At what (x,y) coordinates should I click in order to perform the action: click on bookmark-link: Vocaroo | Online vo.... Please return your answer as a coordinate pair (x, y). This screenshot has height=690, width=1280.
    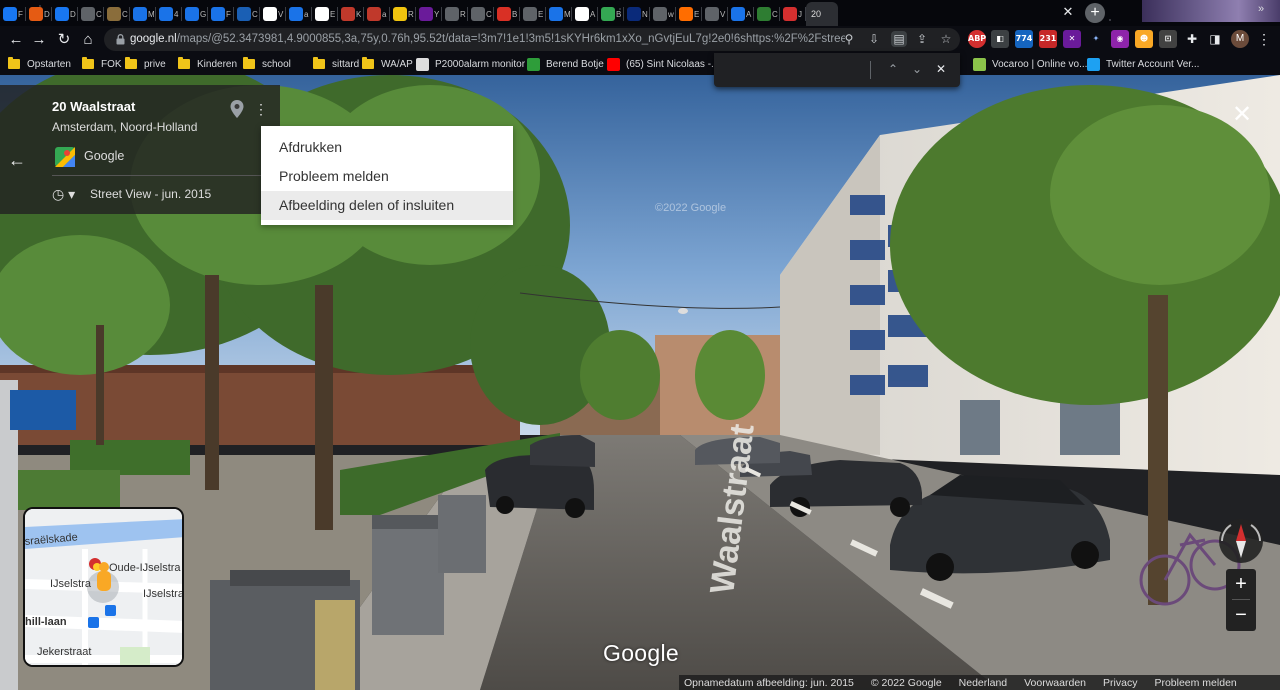
    Looking at the image, I should click on (1030, 64).